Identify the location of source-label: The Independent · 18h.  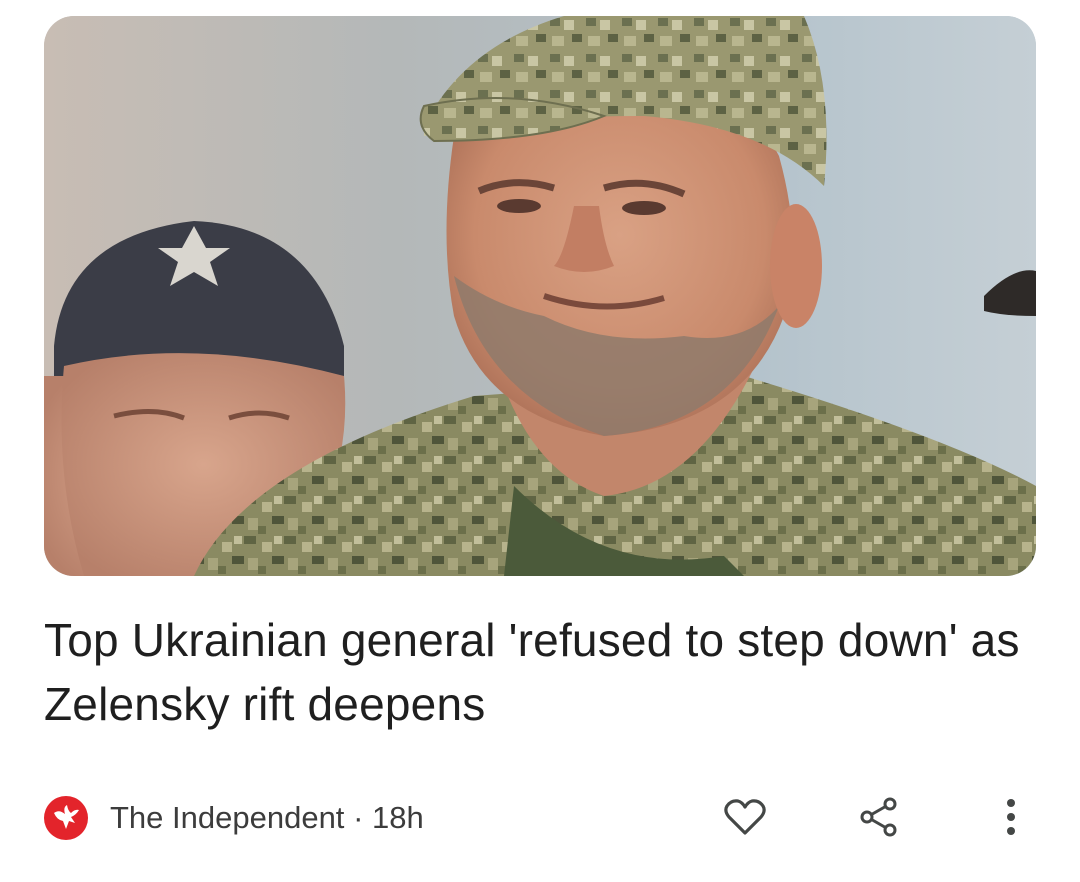
(267, 818).